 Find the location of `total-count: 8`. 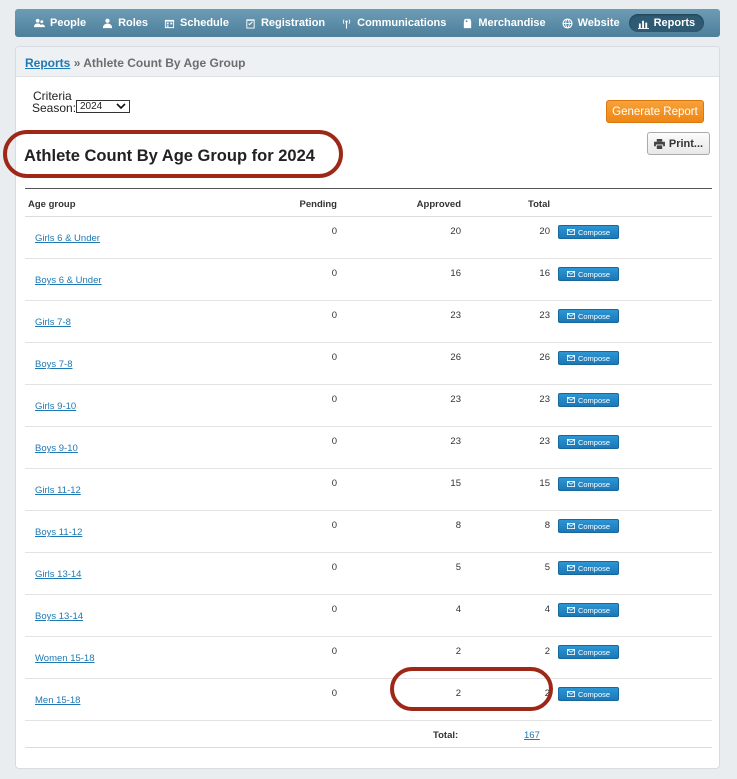

total-count: 8 is located at coordinates (547, 525).